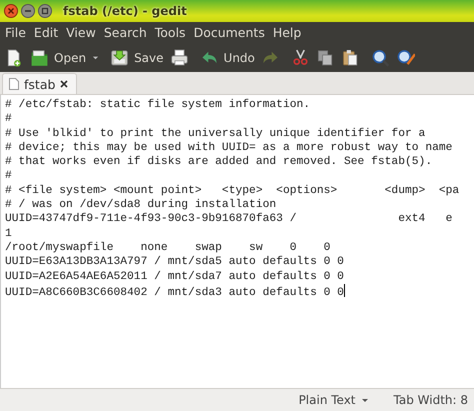  What do you see at coordinates (228, 219) in the screenshot?
I see `code-line: UUID=43747df9-711e-4f93-90c3-9b916870fa63 / ext4 e` at bounding box center [228, 219].